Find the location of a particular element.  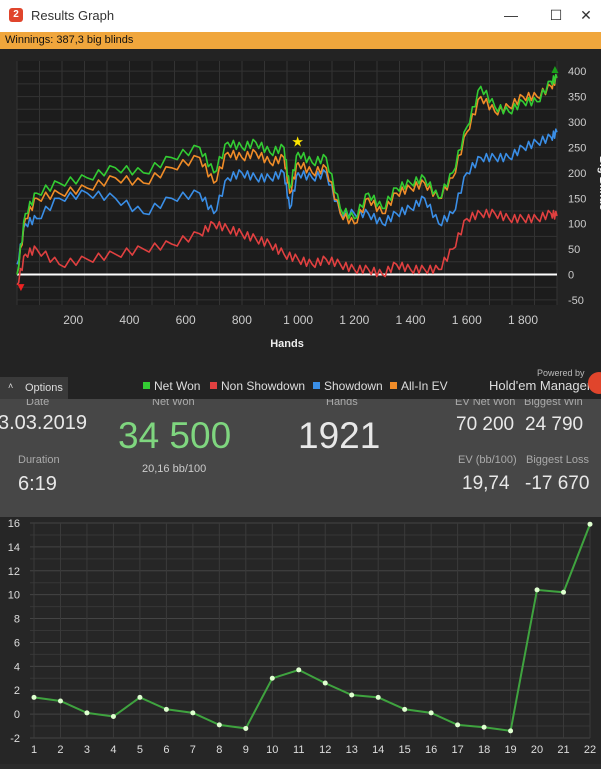

biggest-loss-label: Biggest Loss is located at coordinates (557, 460).